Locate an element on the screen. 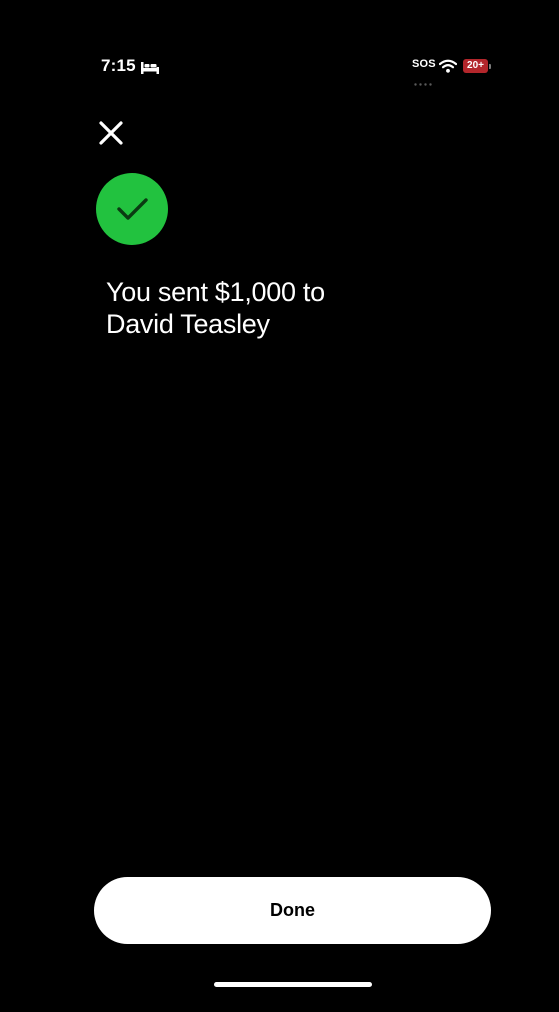 The image size is (559, 1012). status-bar: 7:15 SOS 20+ is located at coordinates (279, 71).